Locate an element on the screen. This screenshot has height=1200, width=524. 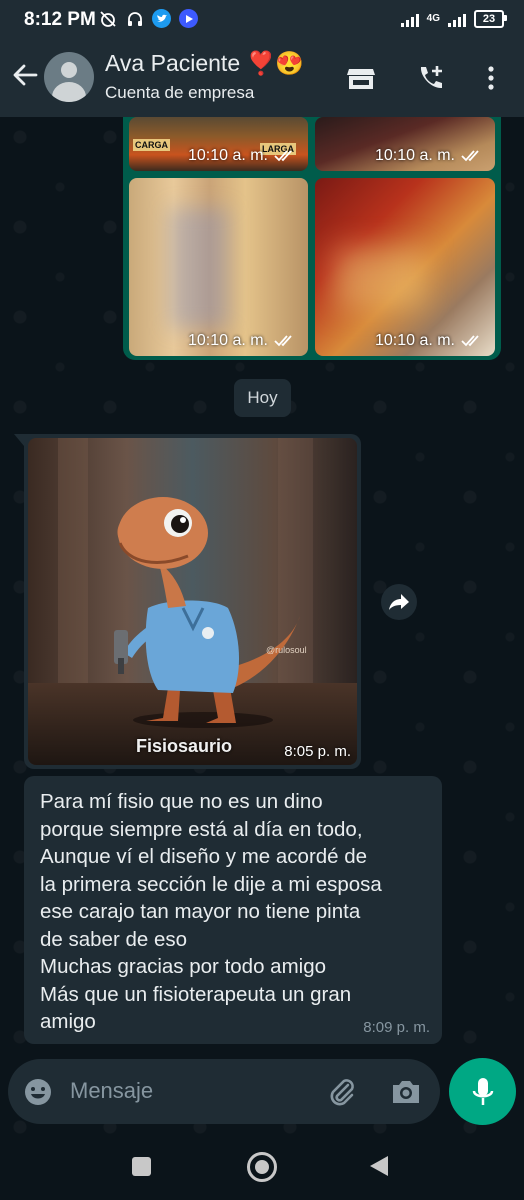
network-type: 4G is located at coordinates (433, 18).